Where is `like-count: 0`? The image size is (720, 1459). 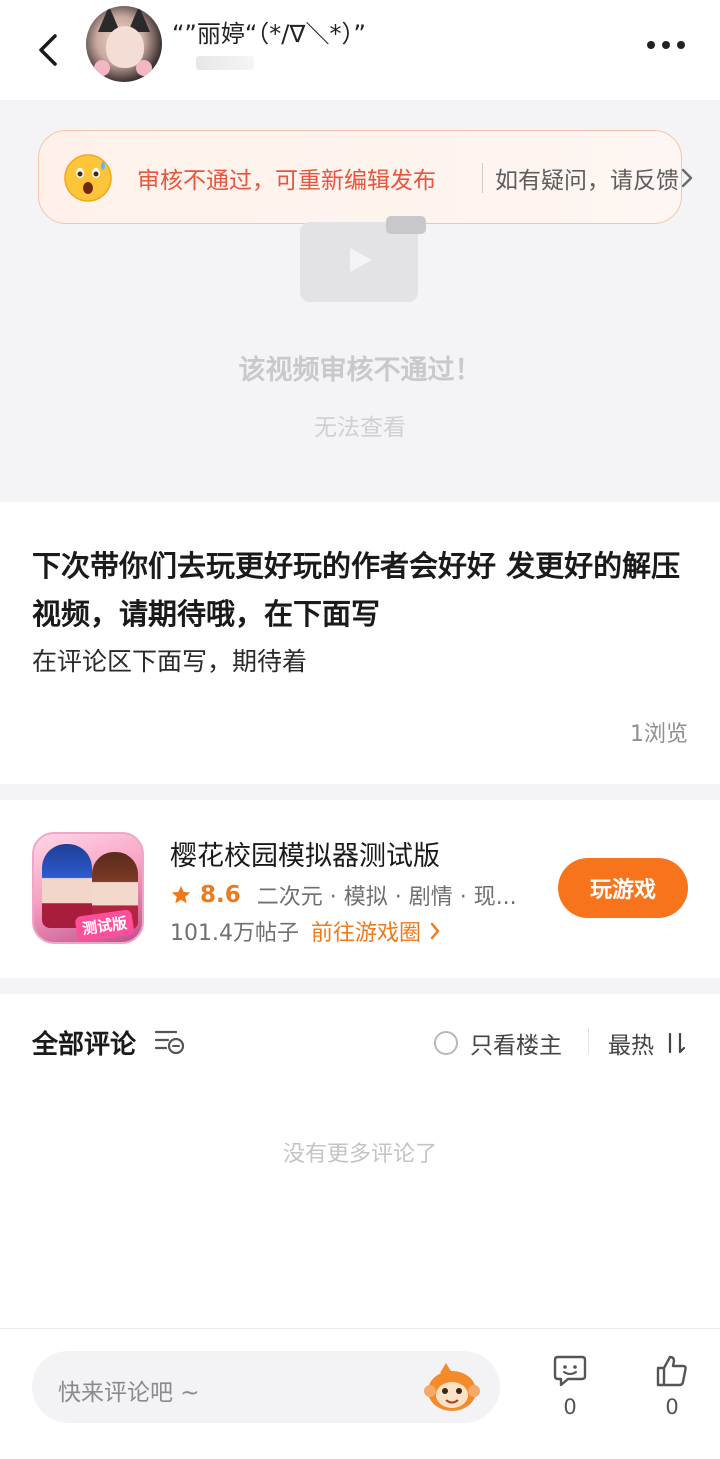
like-count: 0 is located at coordinates (672, 1407).